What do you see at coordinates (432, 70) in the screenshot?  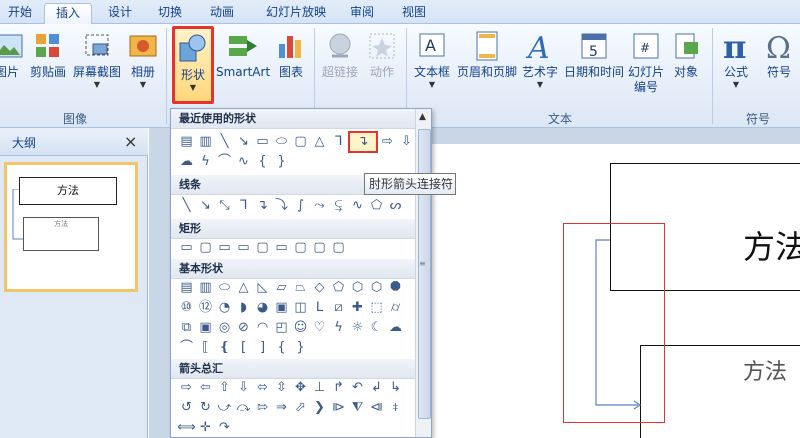 I see `textbox-button: A 文本框 ▼` at bounding box center [432, 70].